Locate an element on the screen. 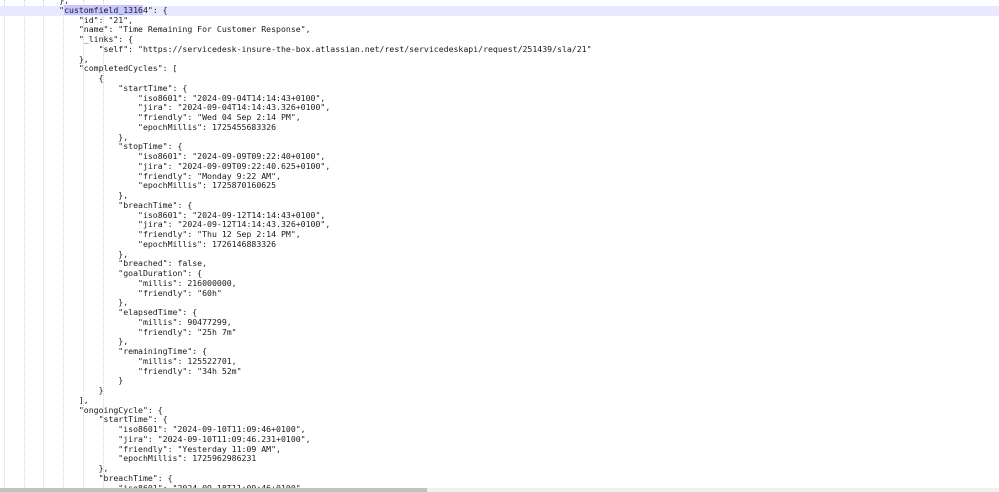 Image resolution: width=999 pixels, height=492 pixels. horizontal-scrollbar is located at coordinates (499, 490).